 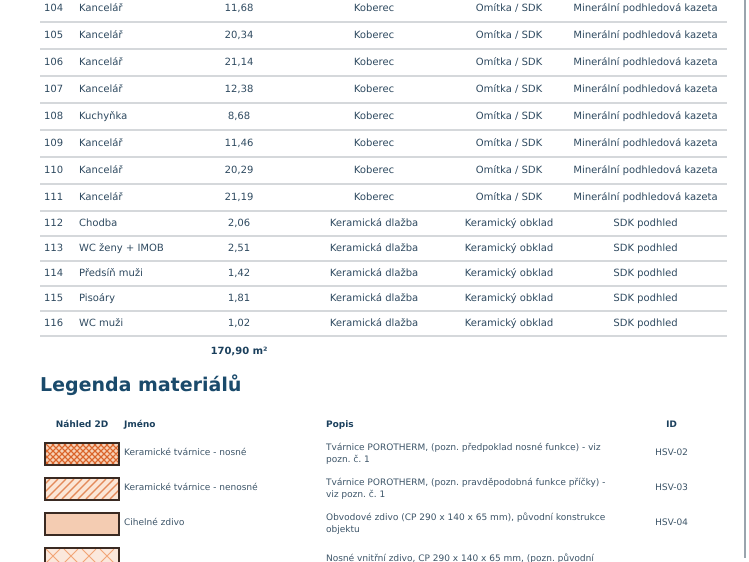 I want to click on column-header: Náhled 2D, so click(x=82, y=425).